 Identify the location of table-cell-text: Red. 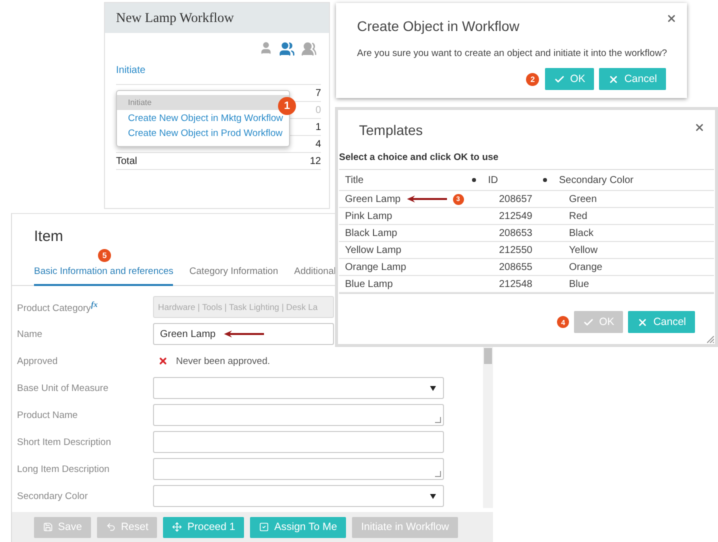
(578, 216).